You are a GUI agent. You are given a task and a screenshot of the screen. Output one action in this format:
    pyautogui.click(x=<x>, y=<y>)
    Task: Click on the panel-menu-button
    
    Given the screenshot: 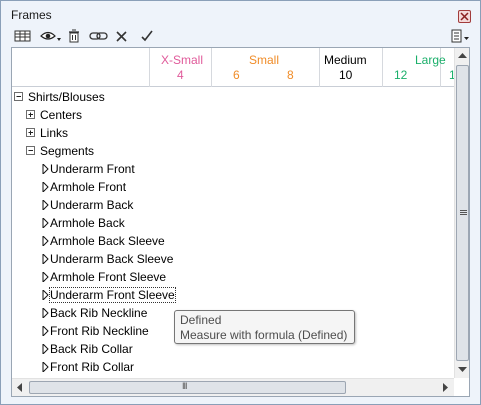 What is the action you would take?
    pyautogui.click(x=461, y=37)
    